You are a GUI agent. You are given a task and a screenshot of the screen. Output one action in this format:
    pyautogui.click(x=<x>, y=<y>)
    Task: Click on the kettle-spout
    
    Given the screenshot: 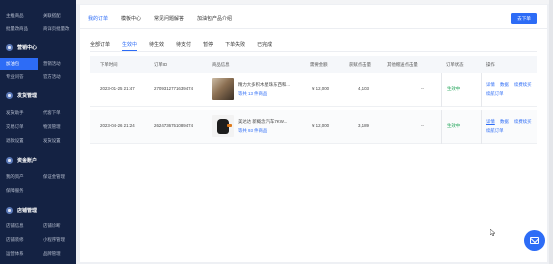 What is the action you would take?
    pyautogui.click(x=229, y=125)
    